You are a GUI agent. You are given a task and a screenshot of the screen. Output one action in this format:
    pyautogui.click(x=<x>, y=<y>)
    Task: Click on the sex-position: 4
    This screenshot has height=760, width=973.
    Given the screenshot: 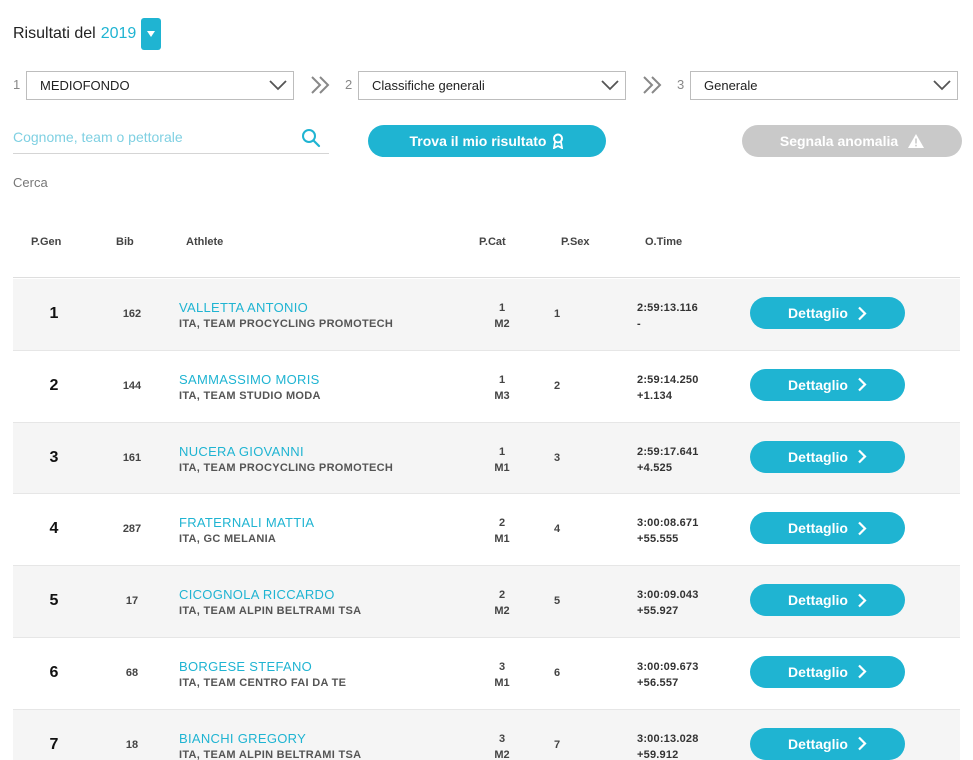 What is the action you would take?
    pyautogui.click(x=557, y=529)
    